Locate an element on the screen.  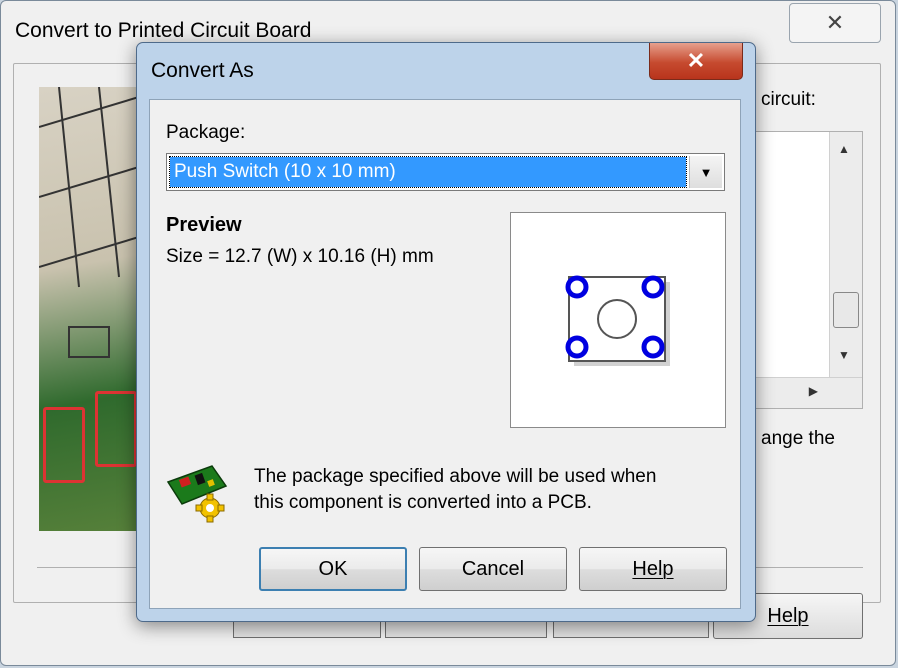
background-window-title: Convert to Printed Circuit Board is located at coordinates (163, 30).